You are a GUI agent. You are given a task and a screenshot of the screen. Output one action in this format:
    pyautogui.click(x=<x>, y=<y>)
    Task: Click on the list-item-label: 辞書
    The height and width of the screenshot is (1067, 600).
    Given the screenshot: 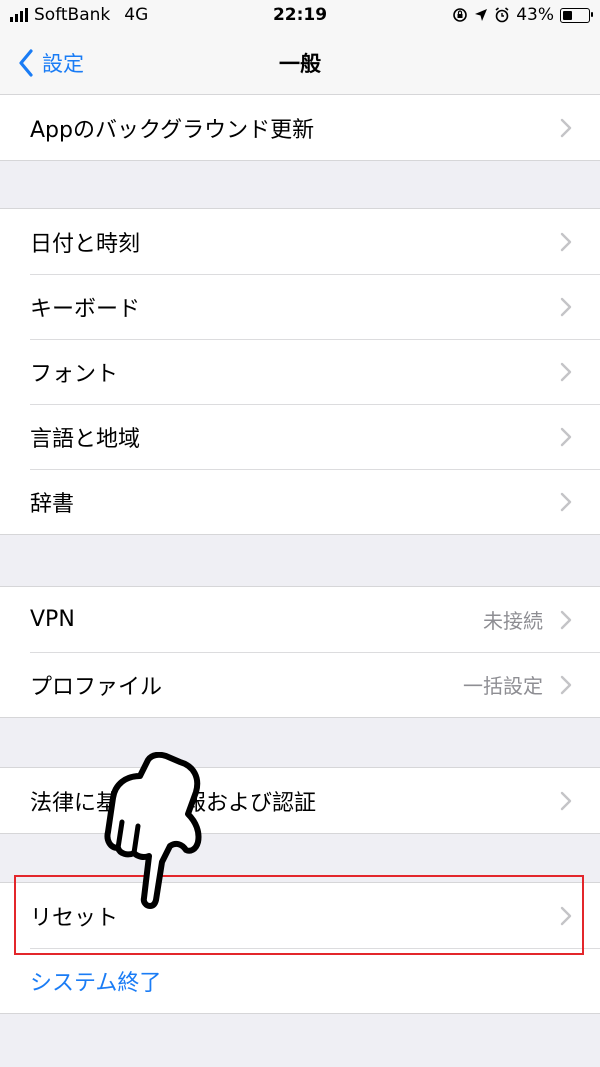 What is the action you would take?
    pyautogui.click(x=52, y=504)
    